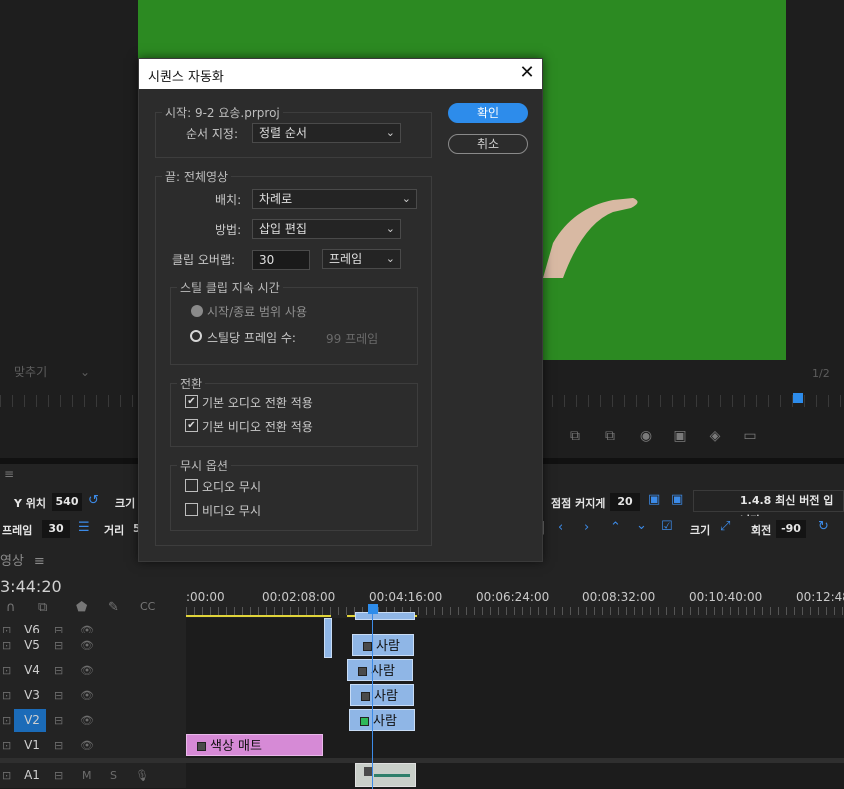 The height and width of the screenshot is (789, 844). I want to click on clip-v4: 사람, so click(380, 670).